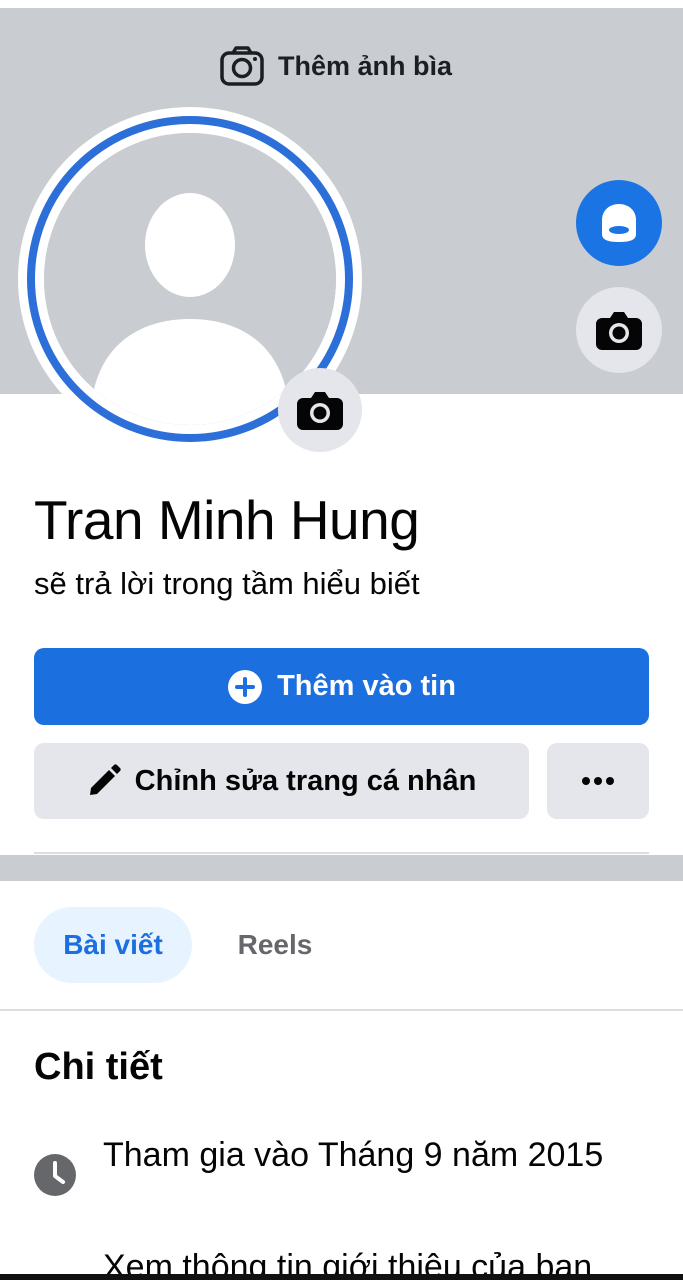 The width and height of the screenshot is (683, 1280). What do you see at coordinates (245, 686) in the screenshot?
I see `plus-circle-icon` at bounding box center [245, 686].